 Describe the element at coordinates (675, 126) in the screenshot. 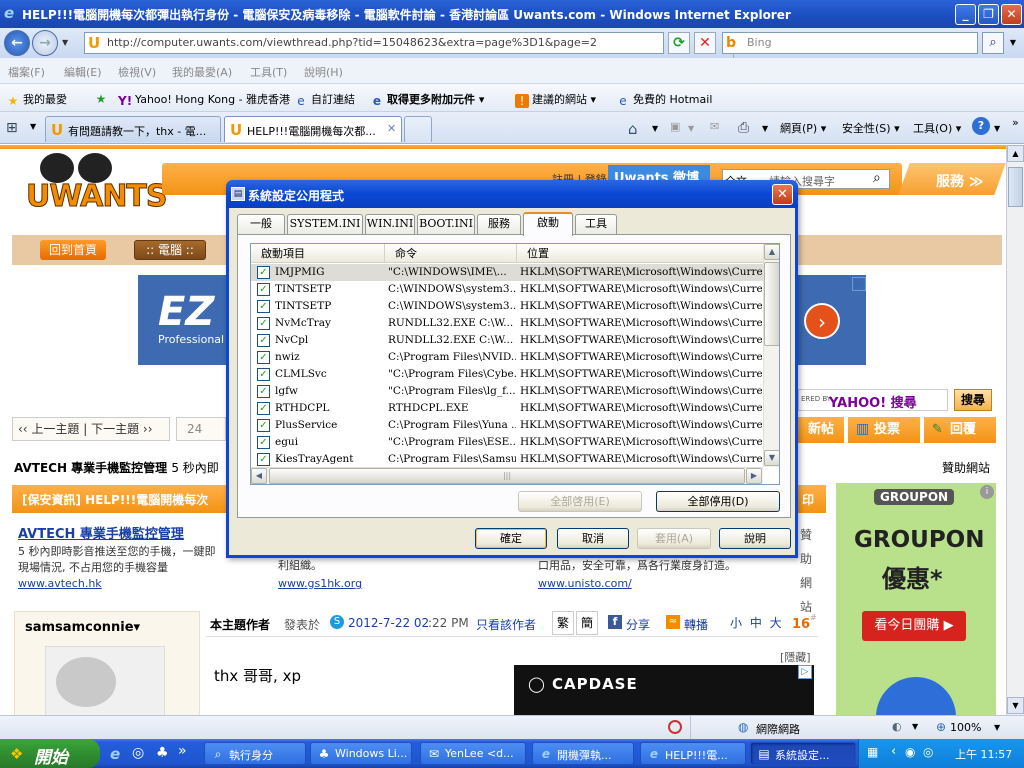

I see `feeds-icon: ▣` at that location.